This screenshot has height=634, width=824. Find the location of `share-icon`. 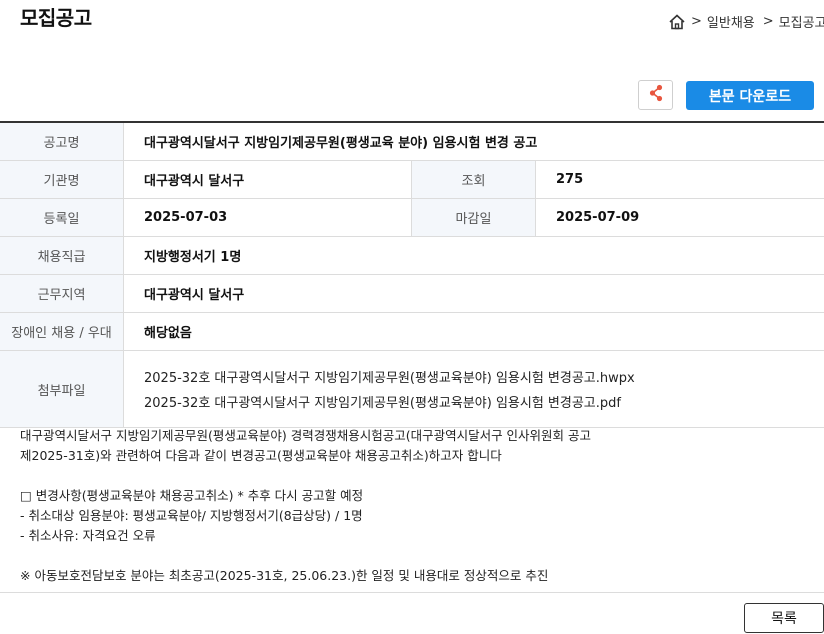

share-icon is located at coordinates (656, 95).